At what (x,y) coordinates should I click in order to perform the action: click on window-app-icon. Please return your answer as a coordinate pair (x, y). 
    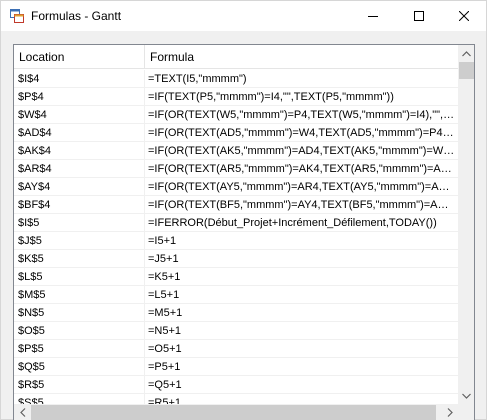
    Looking at the image, I should click on (17, 16).